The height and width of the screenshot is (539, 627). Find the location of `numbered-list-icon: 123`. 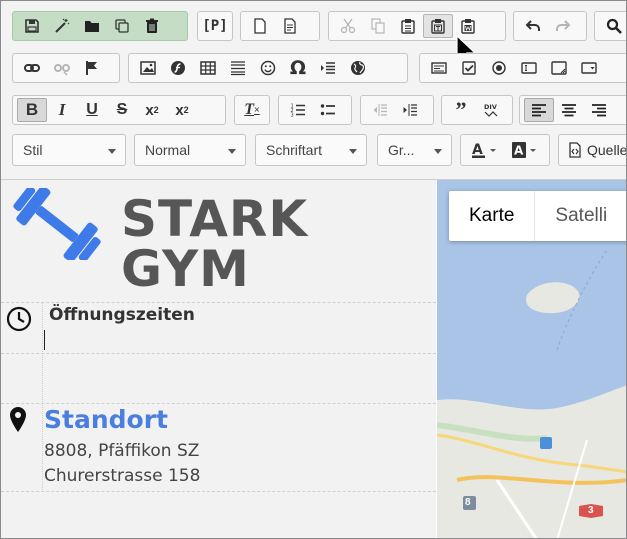

numbered-list-icon: 123 is located at coordinates (298, 110).